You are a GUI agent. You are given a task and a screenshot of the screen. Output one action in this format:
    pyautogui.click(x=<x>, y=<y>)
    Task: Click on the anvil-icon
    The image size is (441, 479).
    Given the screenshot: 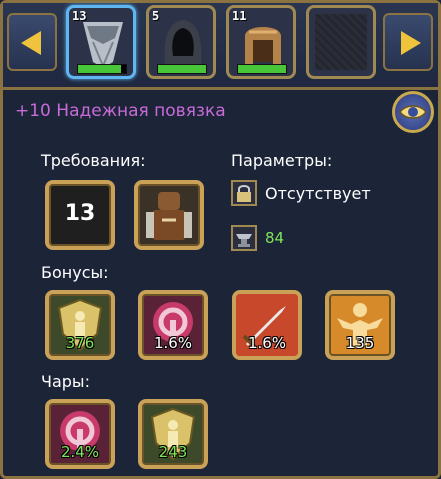 What is the action you would take?
    pyautogui.click(x=244, y=238)
    